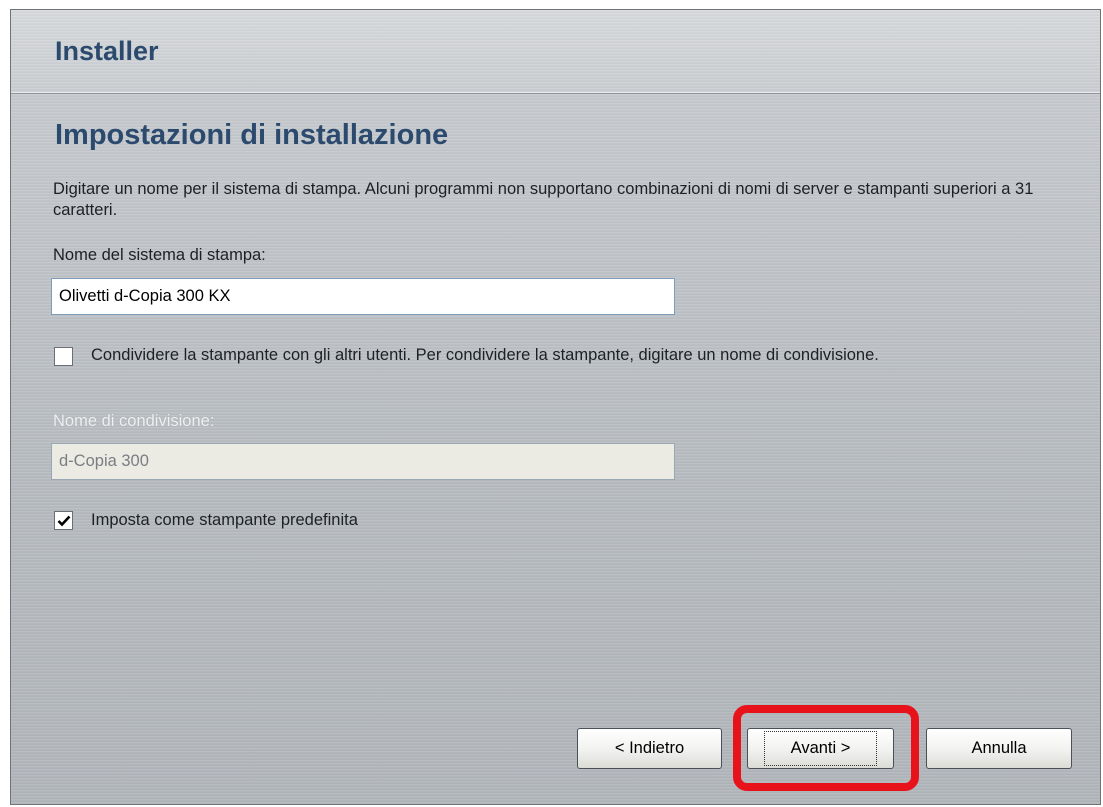  Describe the element at coordinates (363, 296) in the screenshot. I see `printer-name-input` at that location.